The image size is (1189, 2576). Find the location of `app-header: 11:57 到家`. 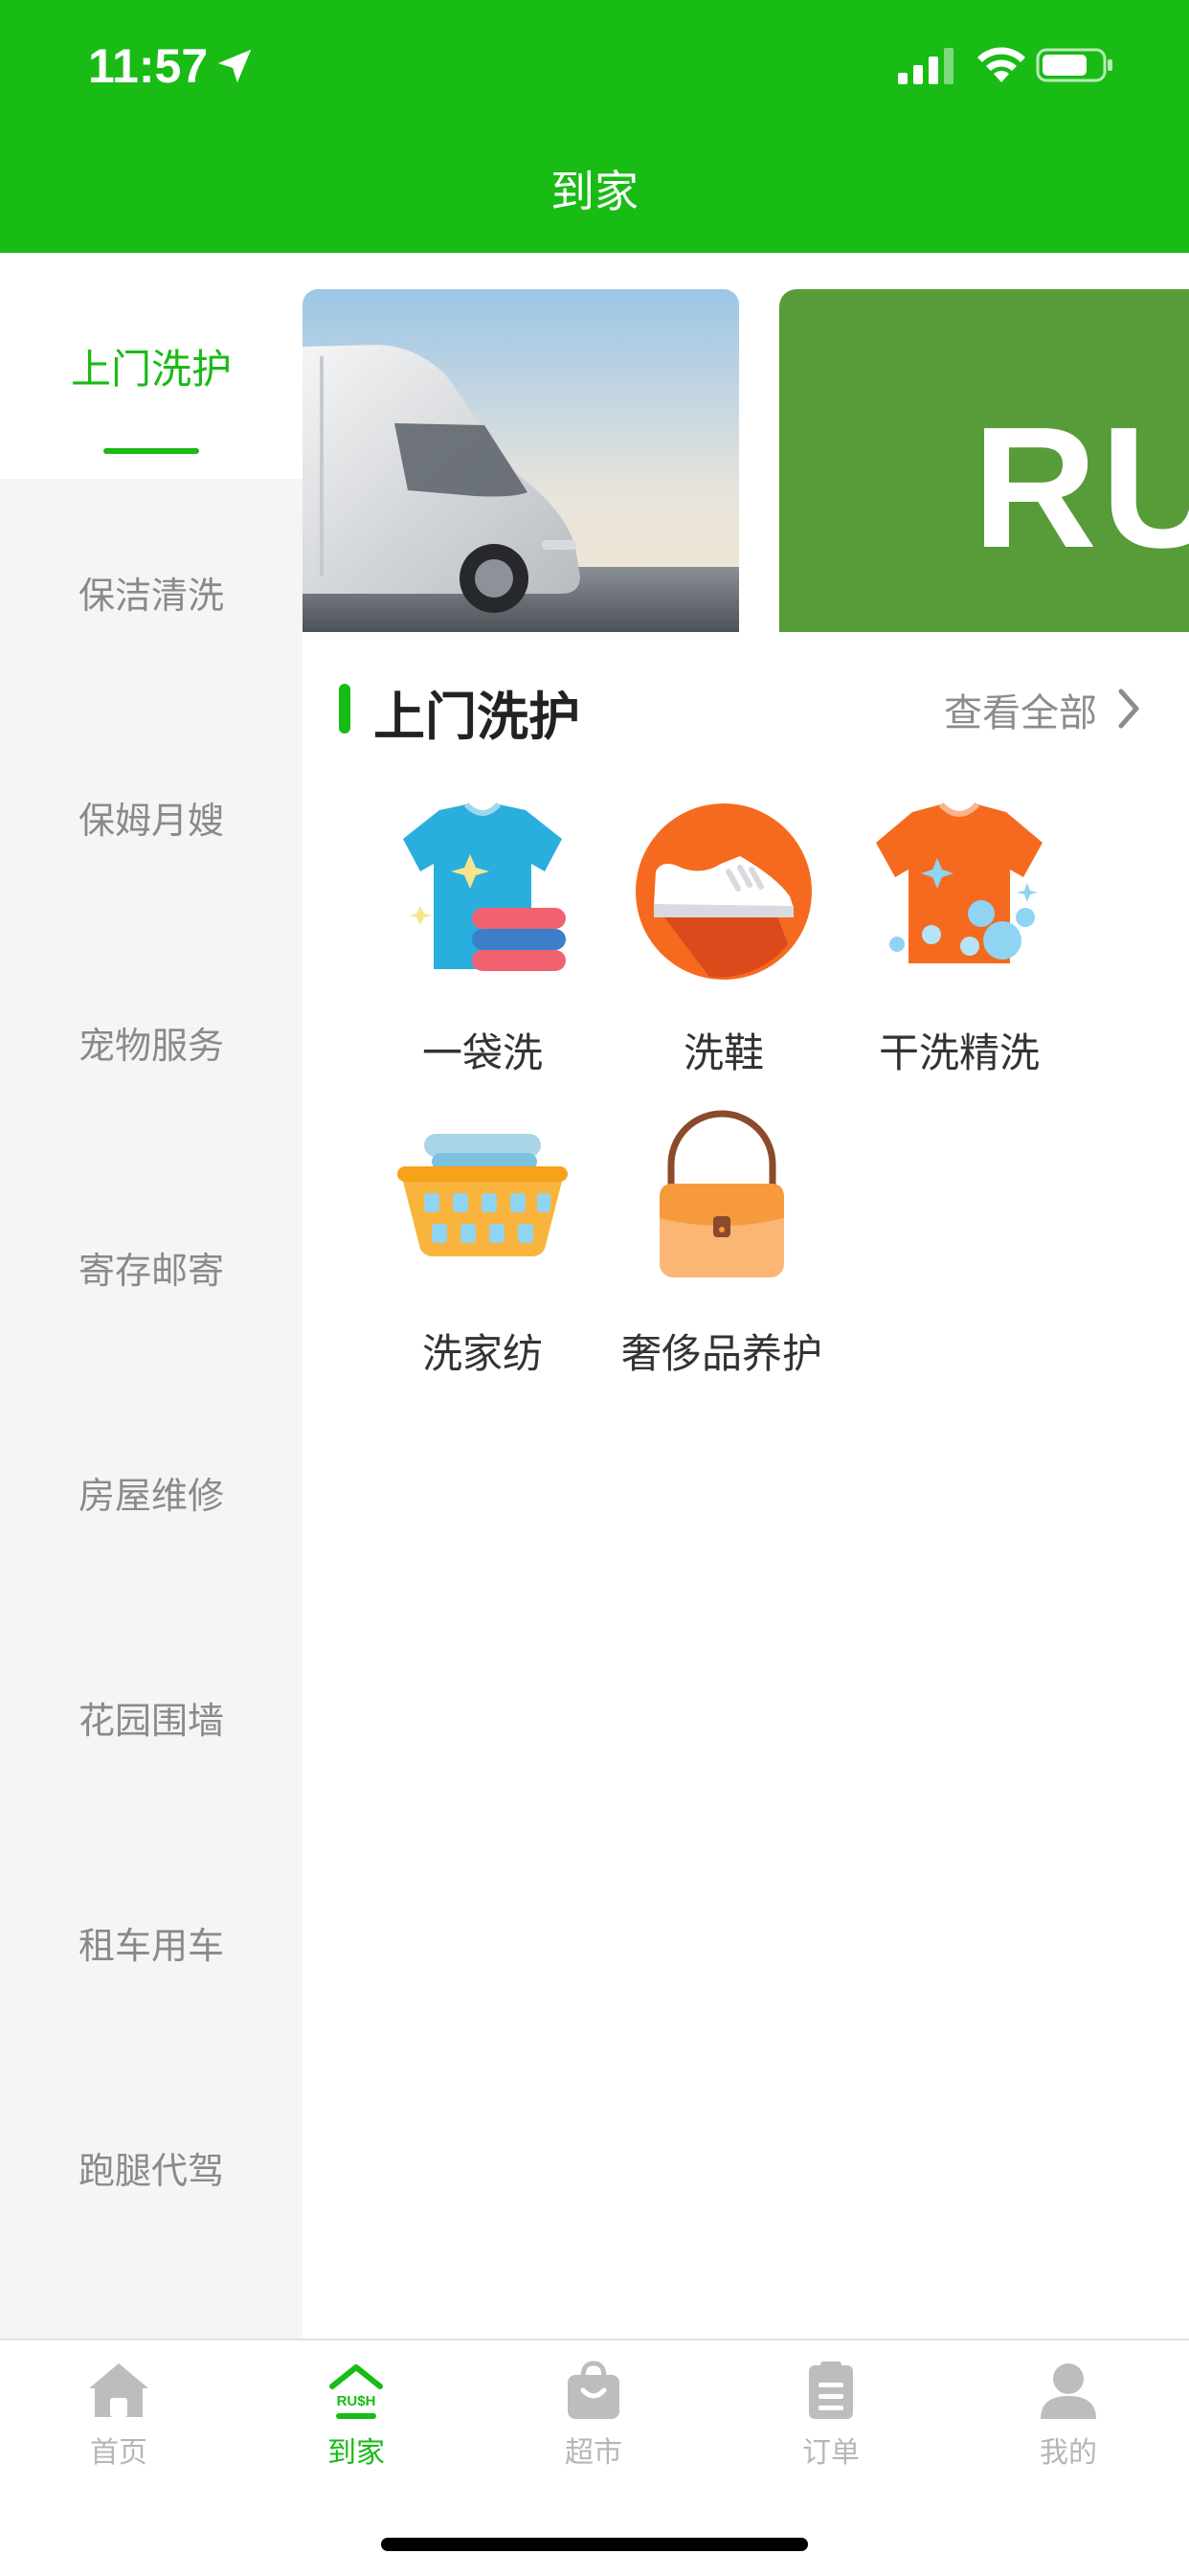

app-header: 11:57 到家 is located at coordinates (594, 126).